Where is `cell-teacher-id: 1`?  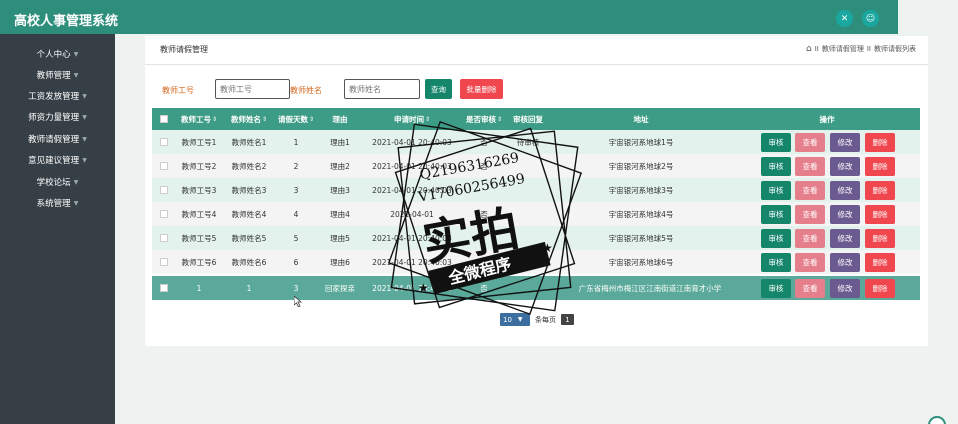
cell-teacher-id: 1 is located at coordinates (199, 288).